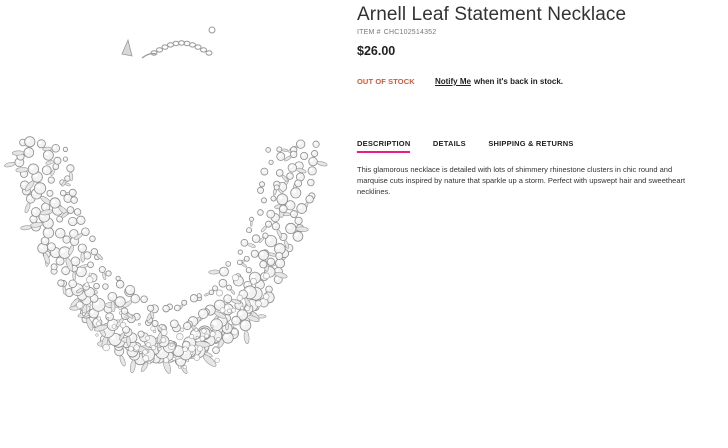  I want to click on tab-shipping-returns: SHIPPING & RETURNS, so click(530, 145).